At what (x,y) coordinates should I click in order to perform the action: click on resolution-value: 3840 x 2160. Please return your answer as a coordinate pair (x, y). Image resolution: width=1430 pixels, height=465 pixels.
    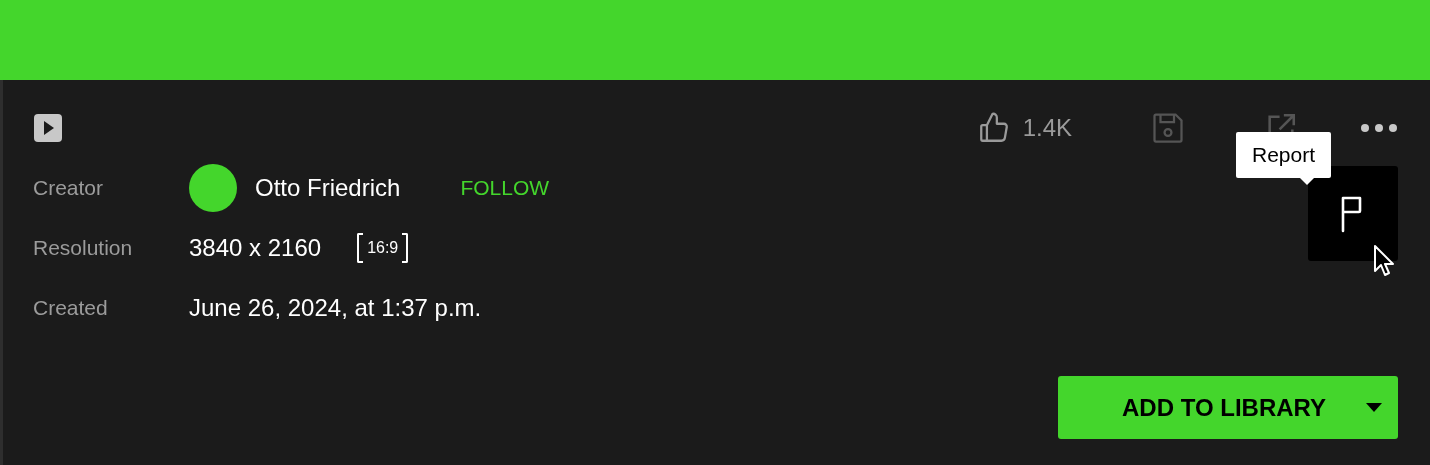
    Looking at the image, I should click on (255, 248).